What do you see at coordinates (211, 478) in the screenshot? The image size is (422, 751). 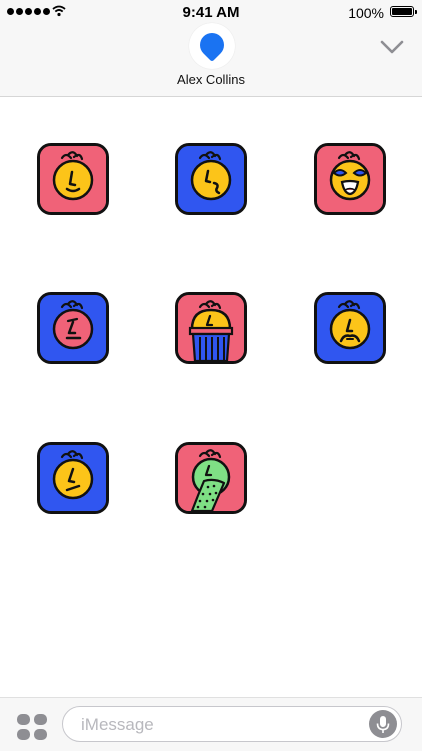 I see `sticker-vomiting` at bounding box center [211, 478].